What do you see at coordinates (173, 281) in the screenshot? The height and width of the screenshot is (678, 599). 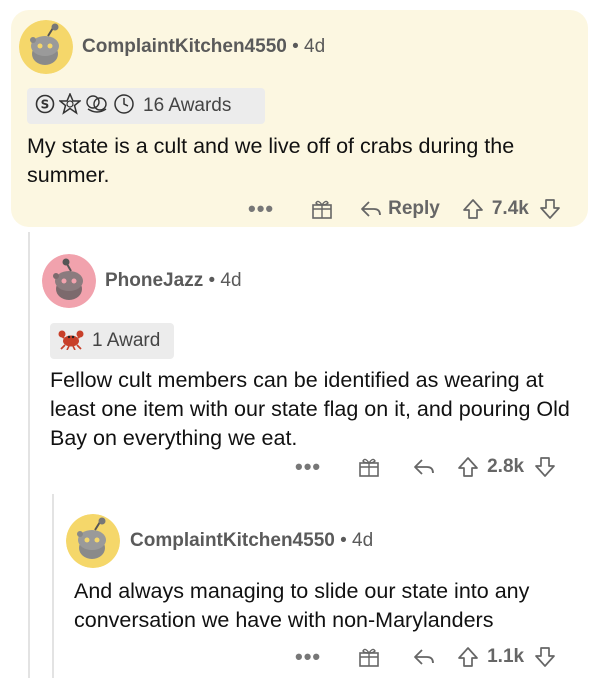 I see `username: PhoneJazz • 4d` at bounding box center [173, 281].